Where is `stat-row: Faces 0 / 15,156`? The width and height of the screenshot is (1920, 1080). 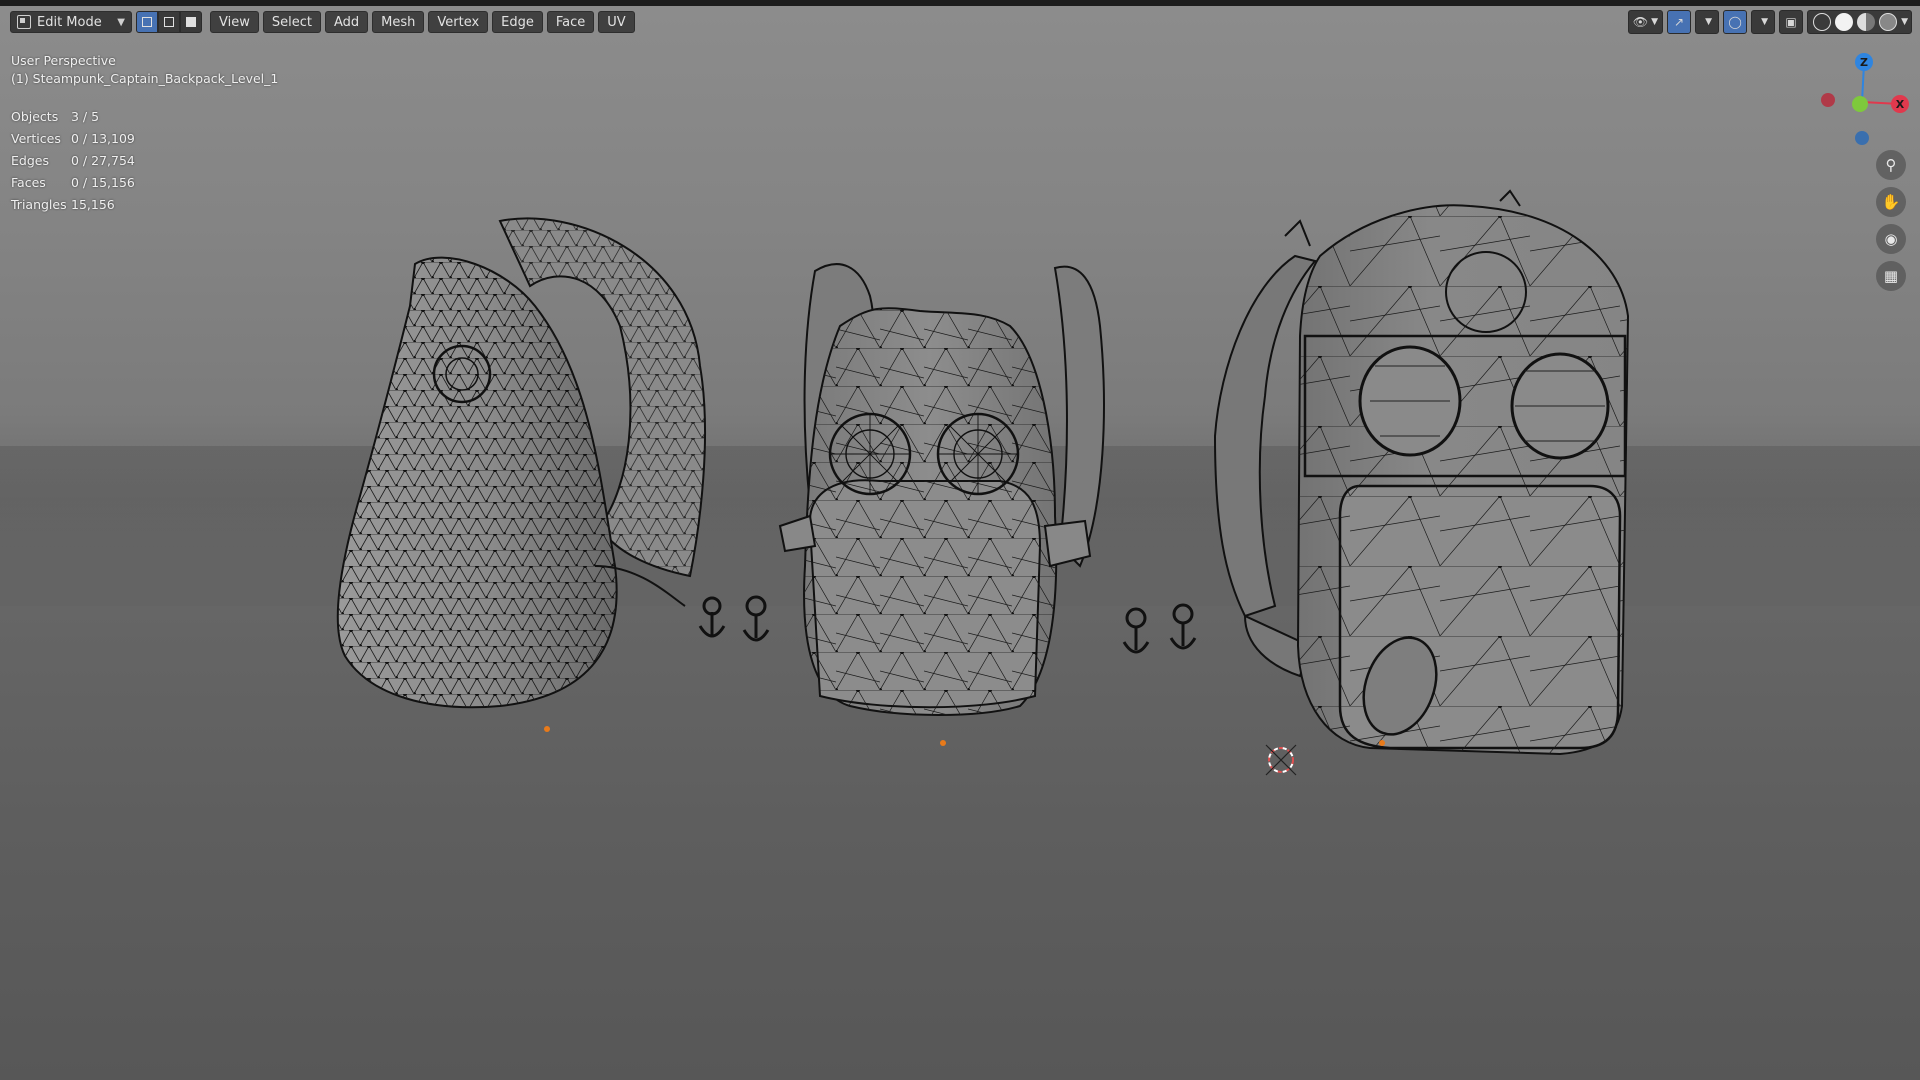 stat-row: Faces 0 / 15,156 is located at coordinates (73, 183).